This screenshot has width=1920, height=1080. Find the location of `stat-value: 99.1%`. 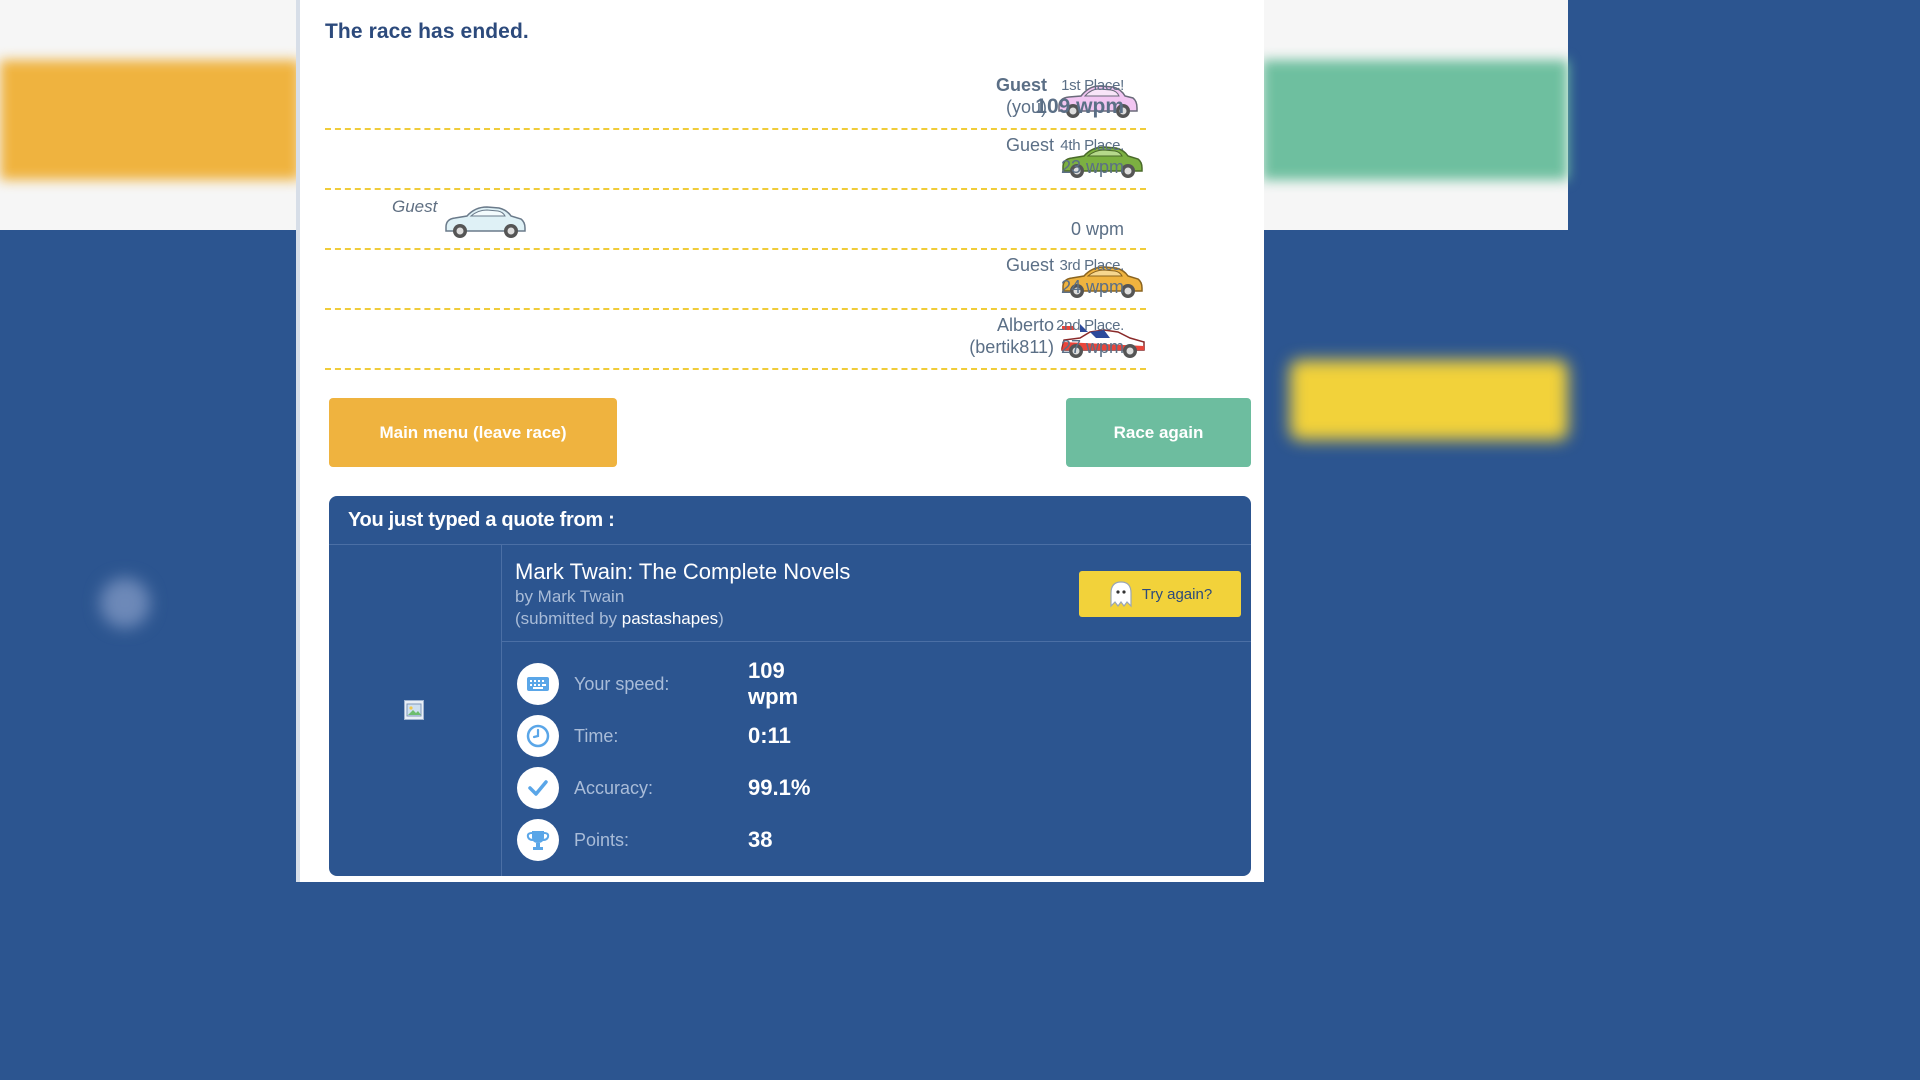

stat-value: 99.1% is located at coordinates (779, 787).